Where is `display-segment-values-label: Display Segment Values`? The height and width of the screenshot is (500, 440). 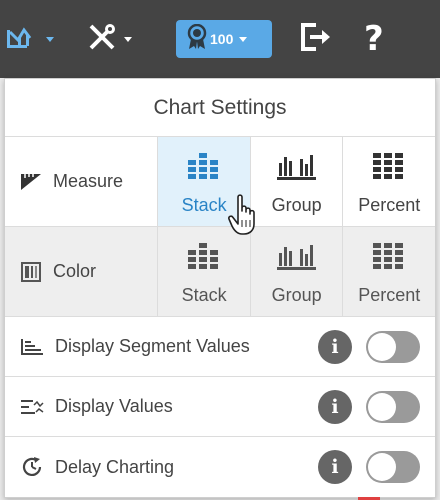 display-segment-values-label: Display Segment Values is located at coordinates (152, 346).